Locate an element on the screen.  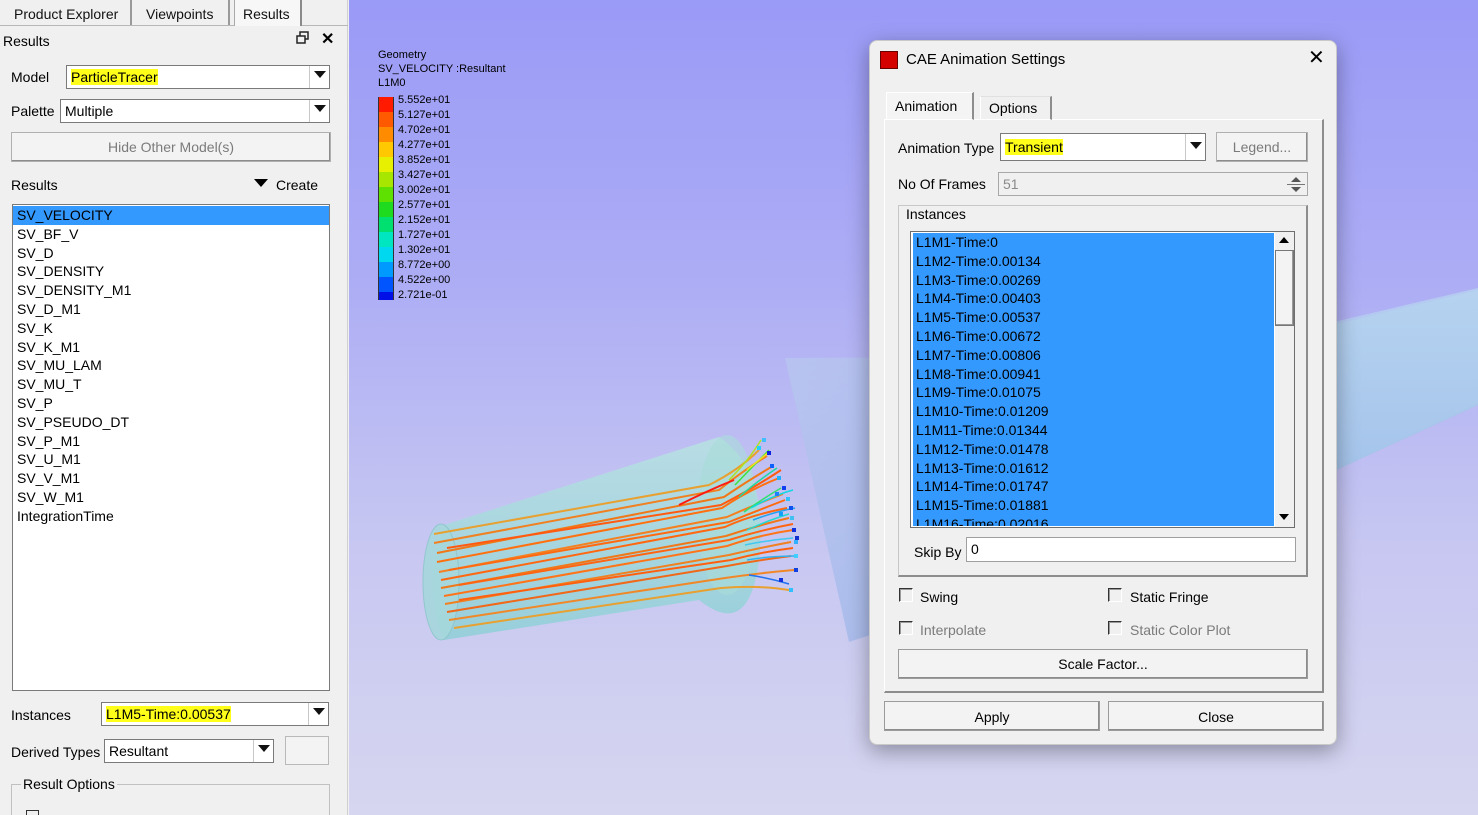
skip-by-label: Skip By is located at coordinates (938, 552).